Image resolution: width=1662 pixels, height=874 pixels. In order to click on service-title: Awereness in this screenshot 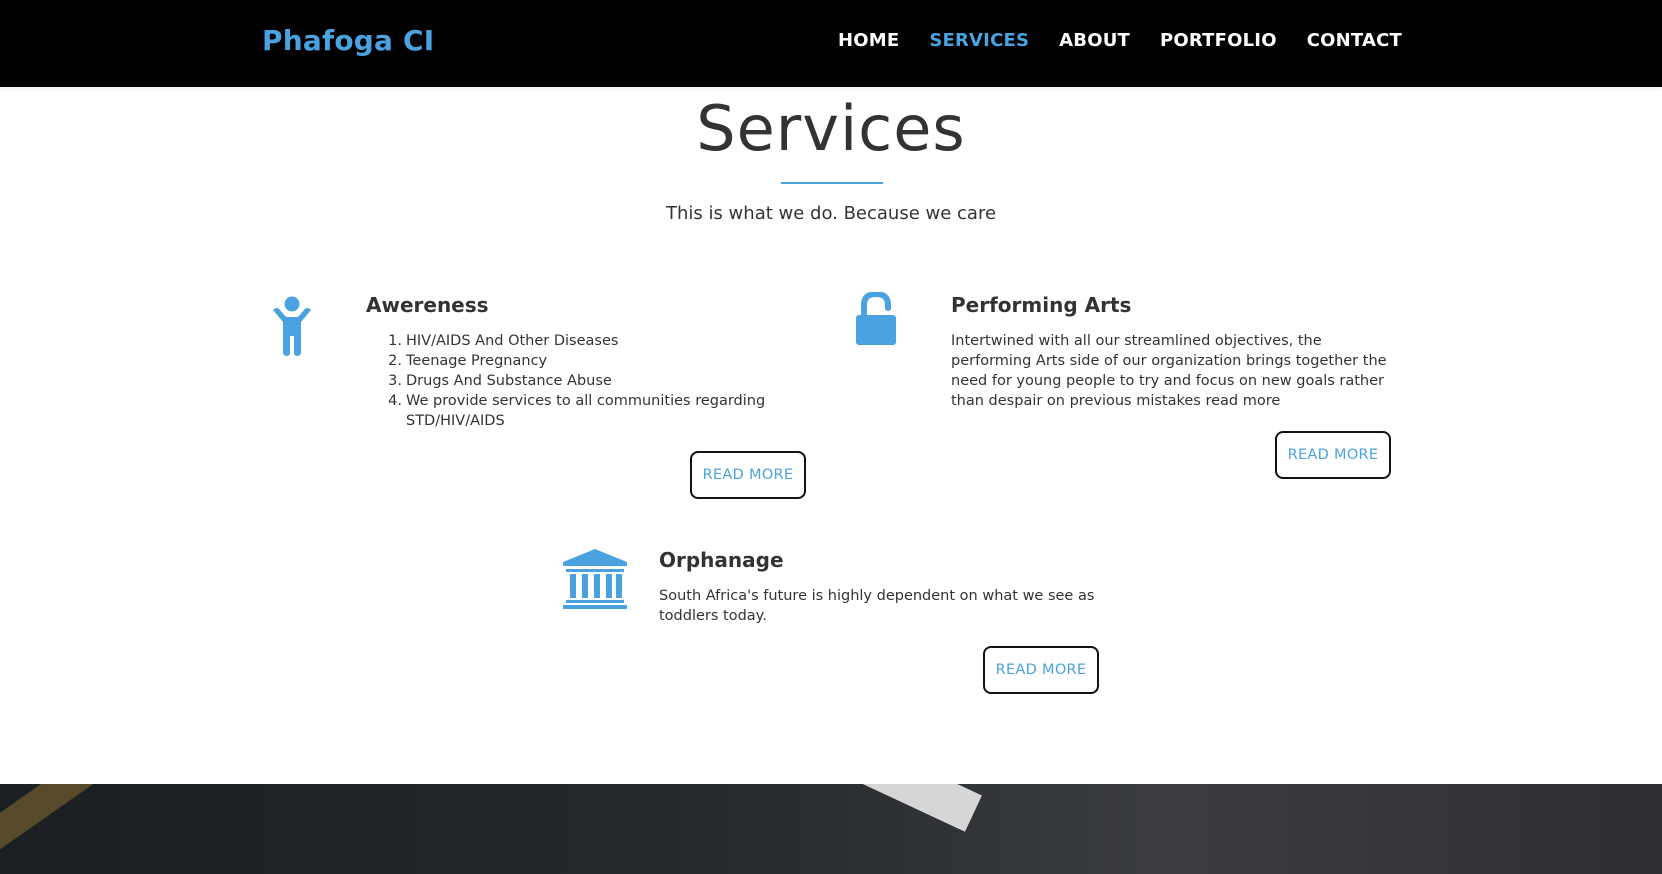, I will do `click(427, 305)`.